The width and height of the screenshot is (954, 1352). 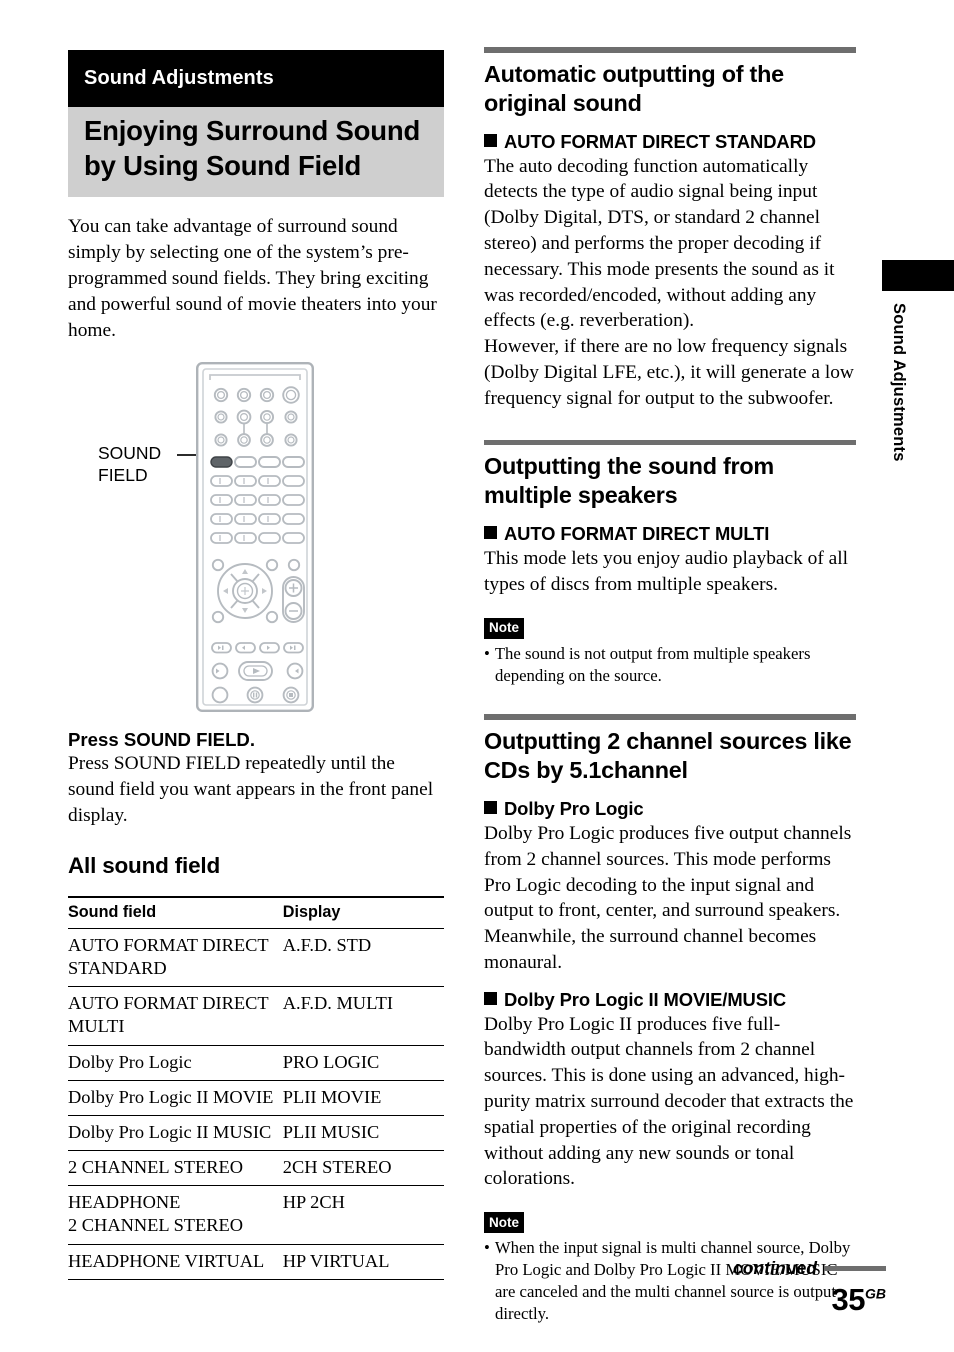 I want to click on cell-sound-field: Dolby Pro Logic II MOVIE, so click(x=175, y=1098).